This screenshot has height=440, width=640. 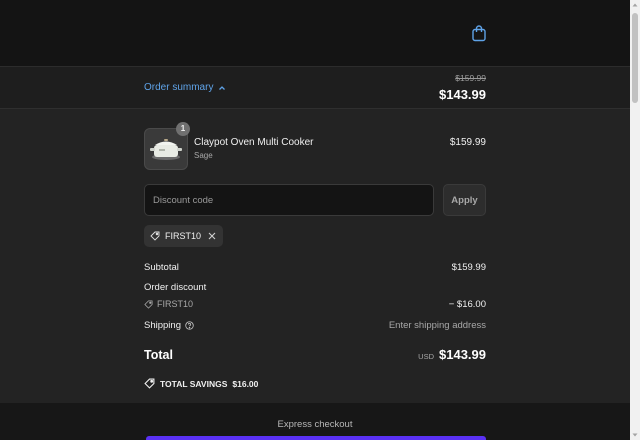 I want to click on product-name: Claypot Oven Multi Cooker, so click(x=254, y=142).